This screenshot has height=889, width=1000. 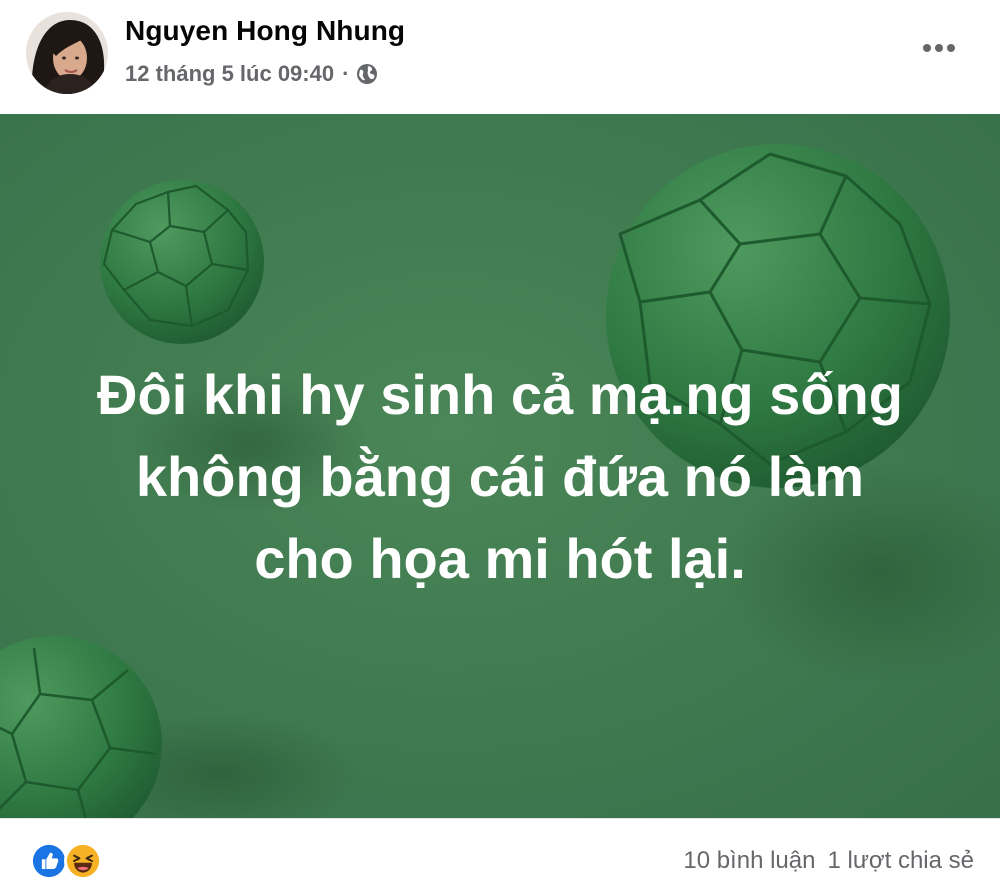 I want to click on image-text-line: không bằng cái đứa nó làm, so click(x=500, y=476).